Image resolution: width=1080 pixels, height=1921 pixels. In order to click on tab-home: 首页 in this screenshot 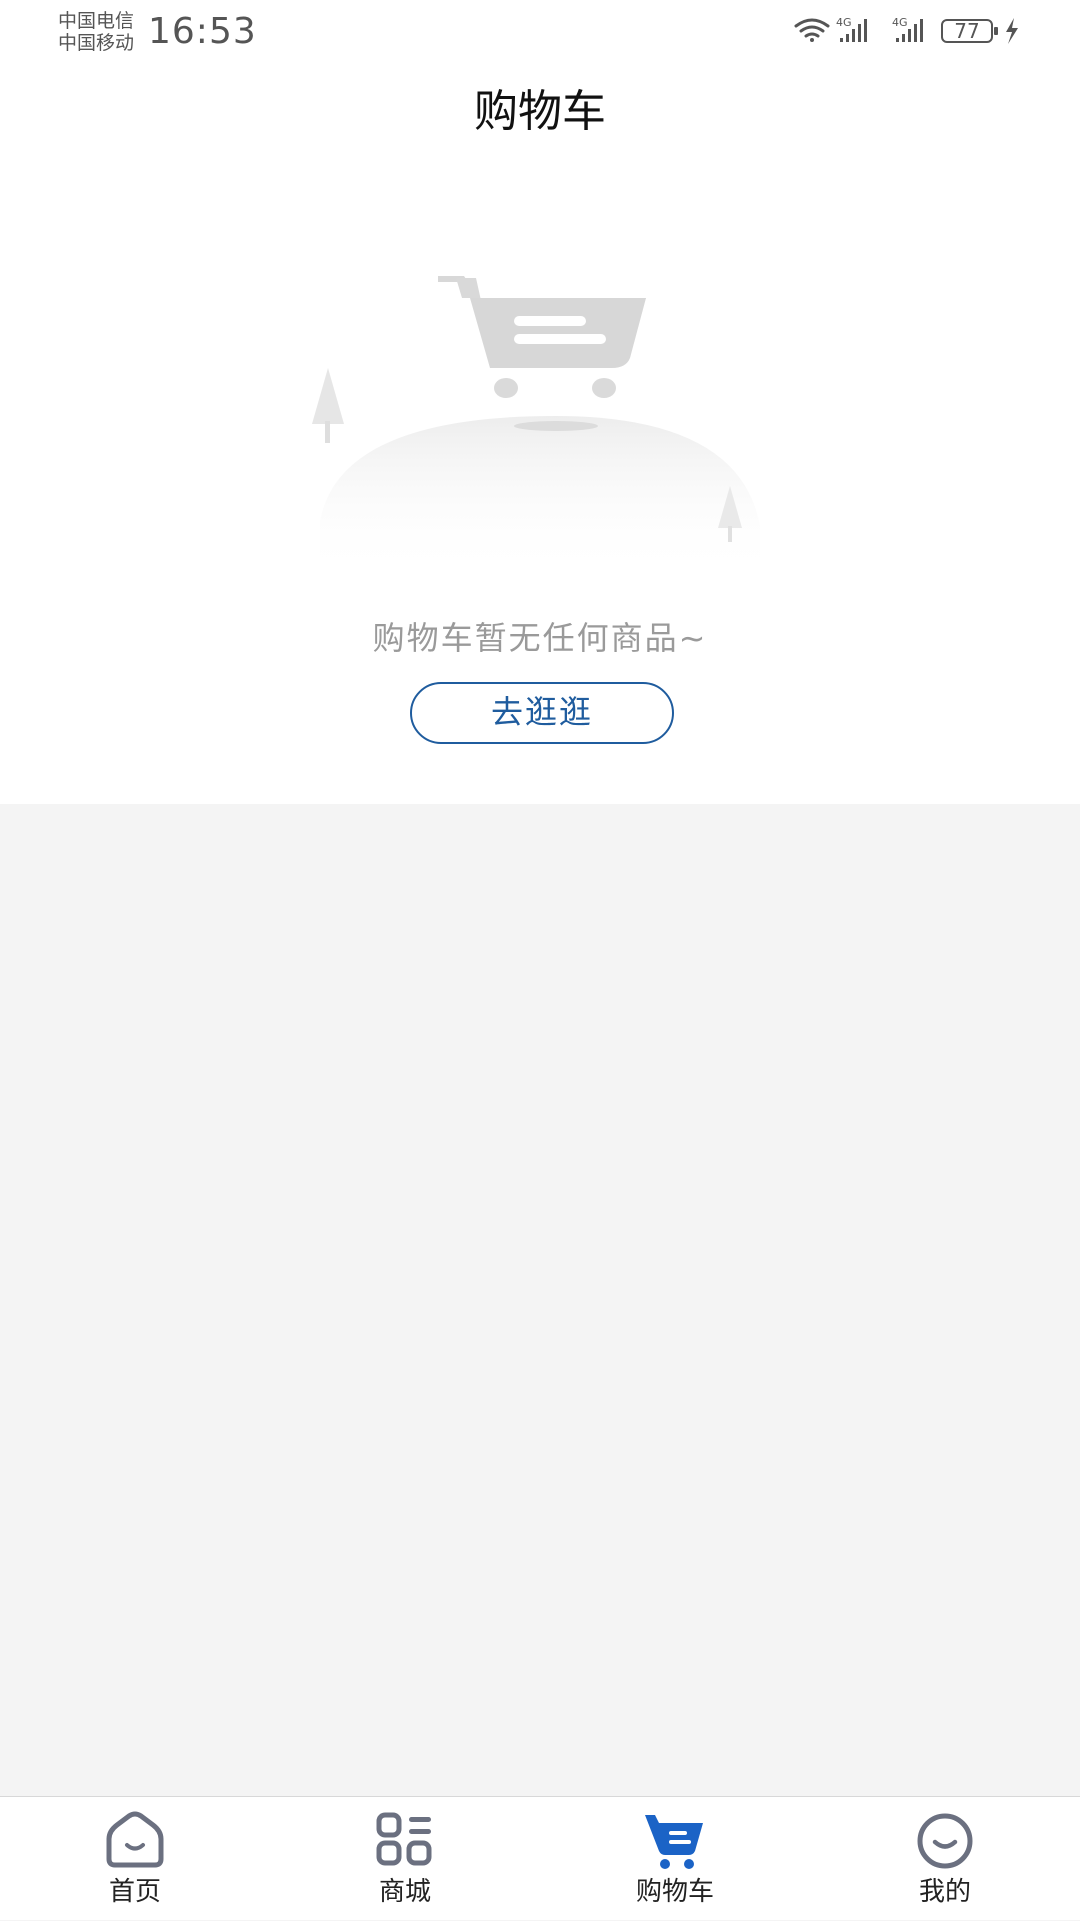, I will do `click(135, 1859)`.